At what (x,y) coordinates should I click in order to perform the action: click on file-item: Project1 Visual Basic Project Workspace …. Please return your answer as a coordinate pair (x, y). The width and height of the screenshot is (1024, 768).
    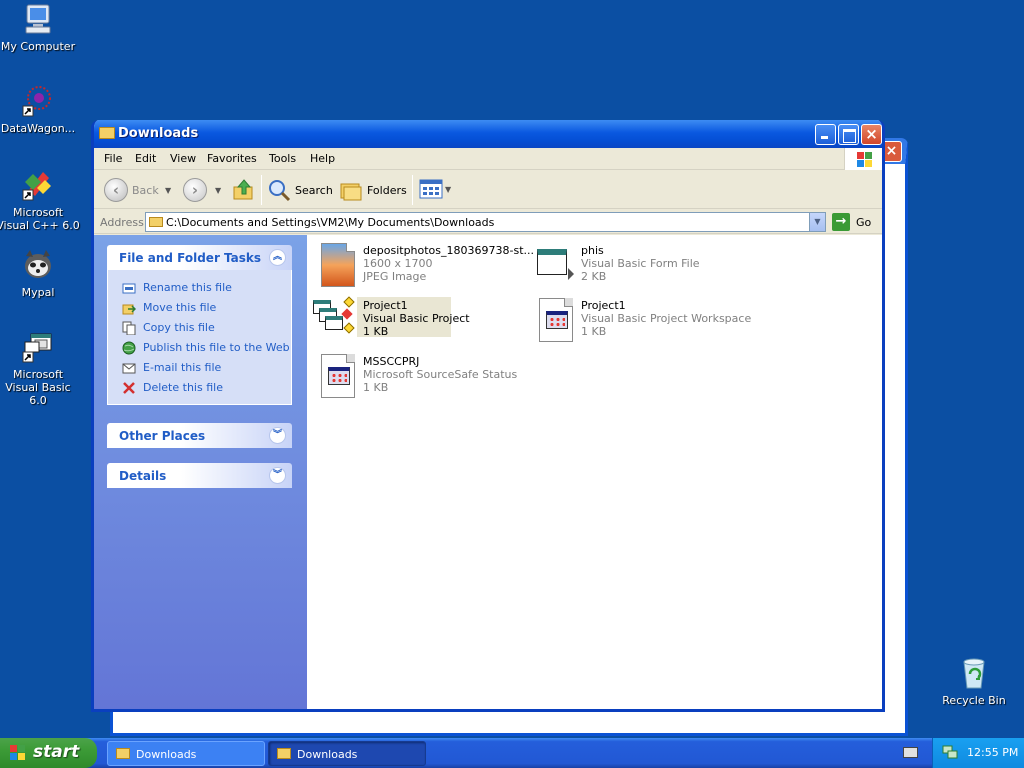
    Looking at the image, I should click on (648, 321).